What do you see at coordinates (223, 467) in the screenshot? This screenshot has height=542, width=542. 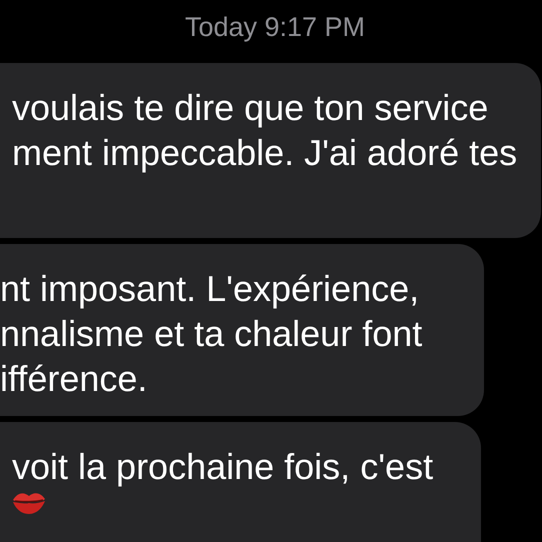 I see `message-text: voit la prochaine fois, c'est` at bounding box center [223, 467].